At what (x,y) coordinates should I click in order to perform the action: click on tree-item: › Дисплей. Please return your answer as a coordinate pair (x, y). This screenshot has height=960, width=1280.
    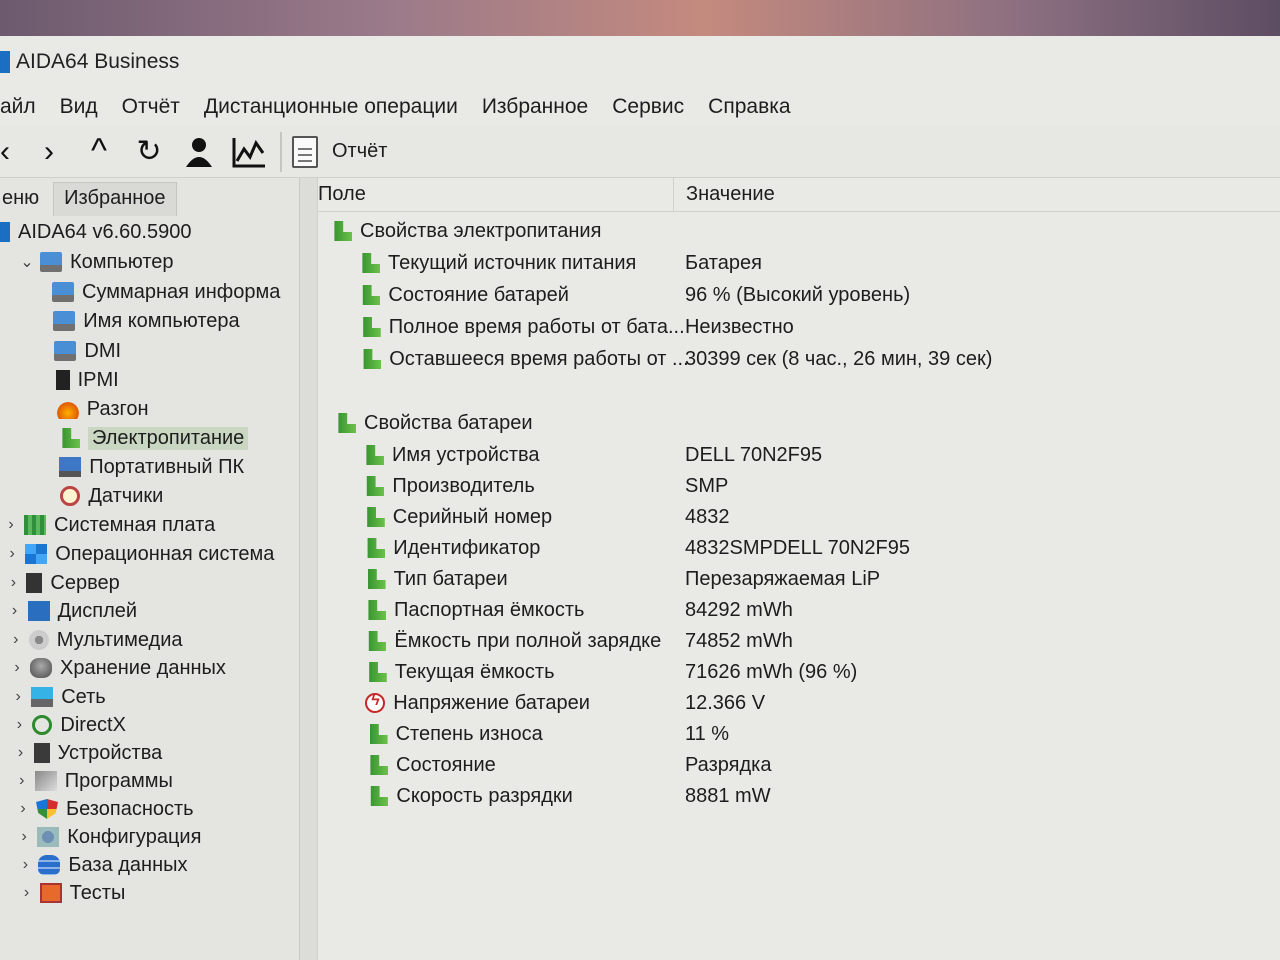
    Looking at the image, I should click on (72, 611).